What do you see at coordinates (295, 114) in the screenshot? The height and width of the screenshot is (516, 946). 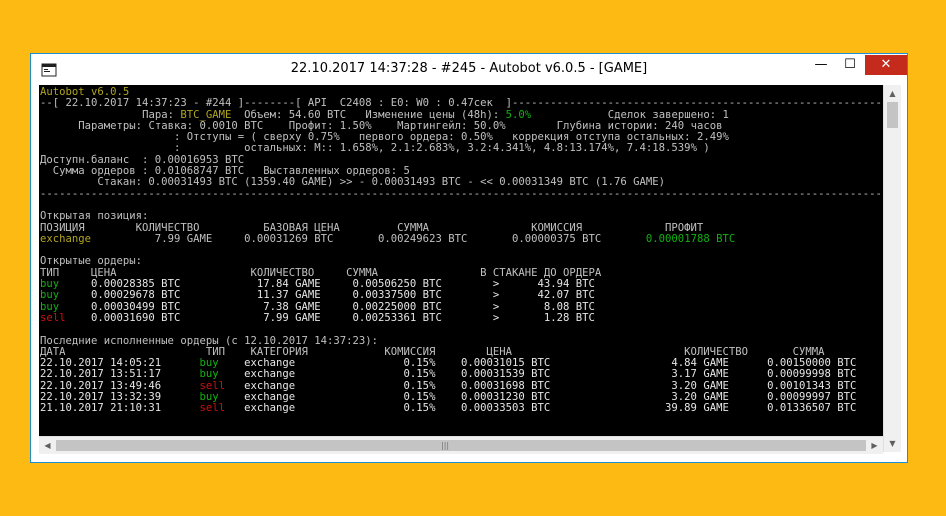 I see `volume-text: Объем: 54.60 BTC` at bounding box center [295, 114].